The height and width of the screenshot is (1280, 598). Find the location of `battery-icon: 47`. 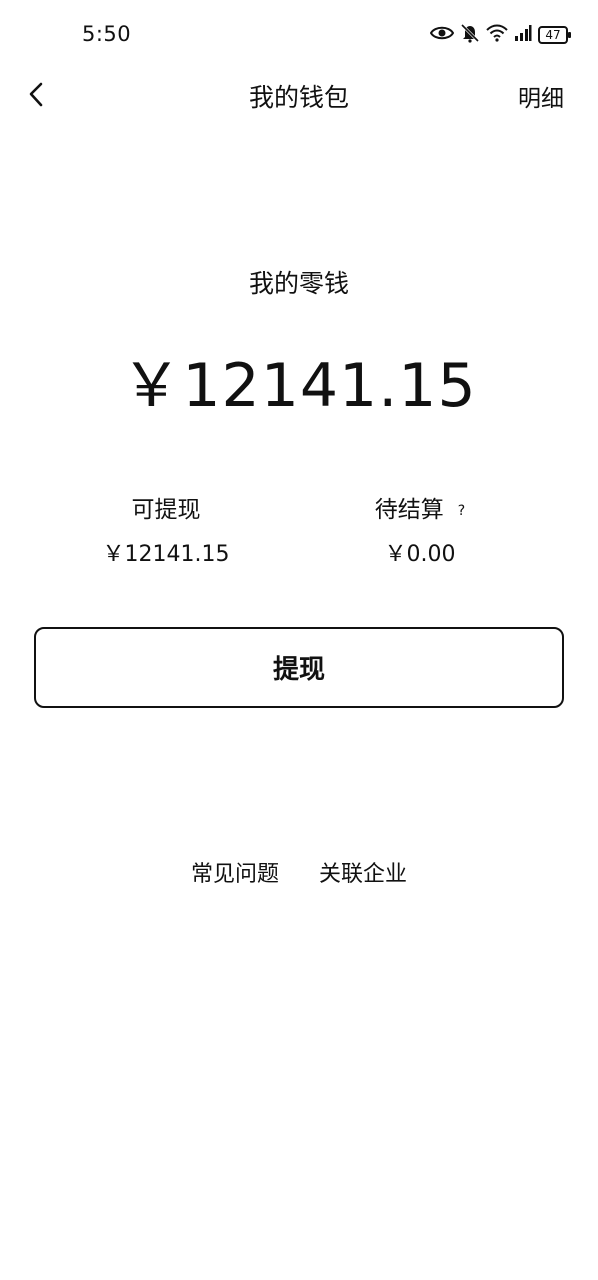

battery-icon: 47 is located at coordinates (554, 35).